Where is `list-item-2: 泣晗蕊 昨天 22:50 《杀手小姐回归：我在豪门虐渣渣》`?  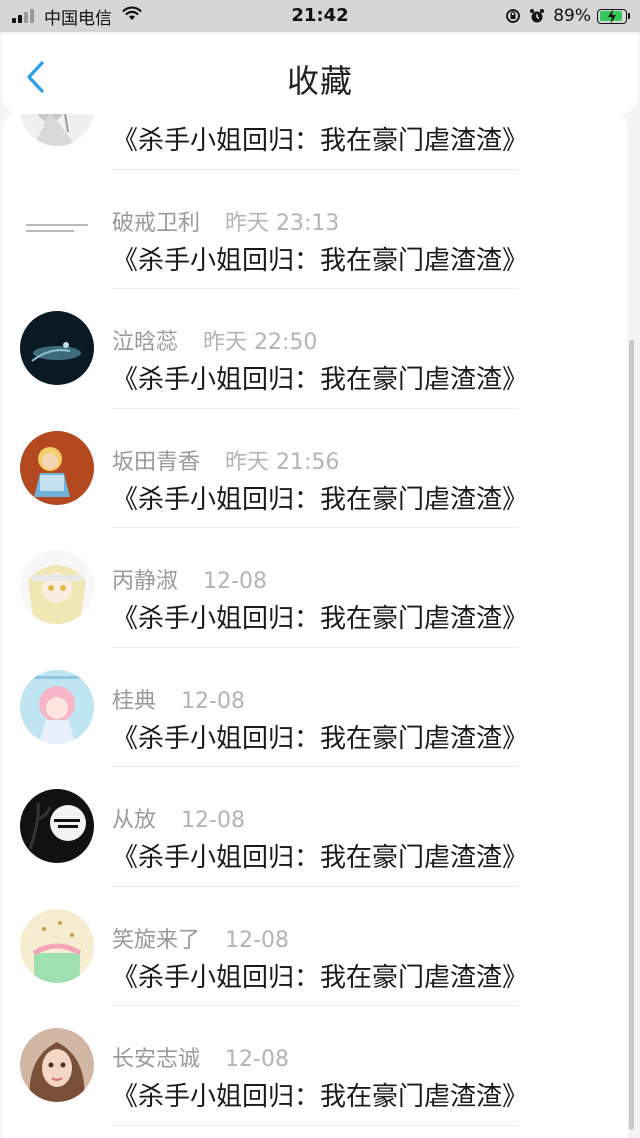 list-item-2: 泣晗蕊 昨天 22:50 《杀手小姐回归：我在豪门虐渣渣》 is located at coordinates (315, 349).